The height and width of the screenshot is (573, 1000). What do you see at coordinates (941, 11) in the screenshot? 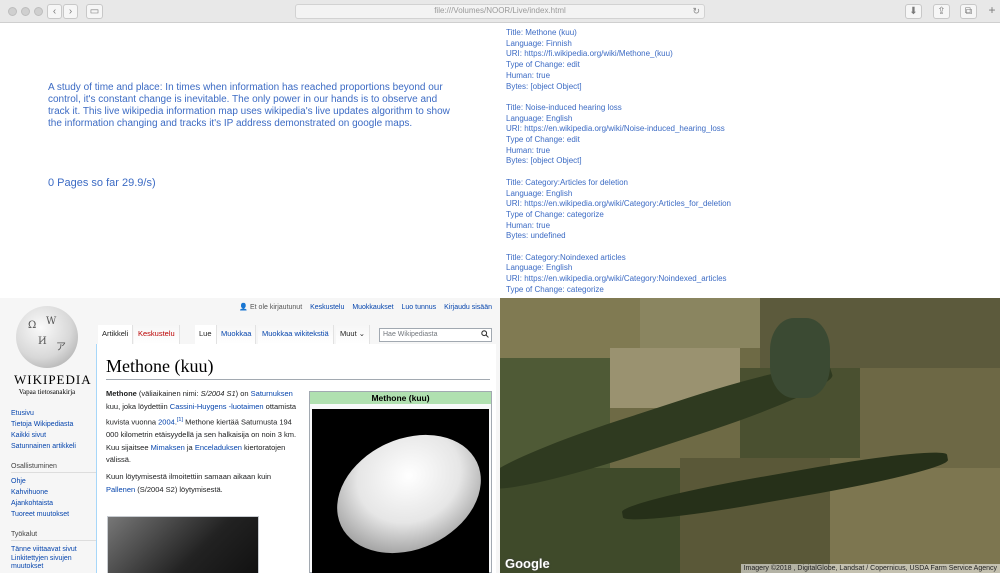
I see `share-button: ⇪` at bounding box center [941, 11].